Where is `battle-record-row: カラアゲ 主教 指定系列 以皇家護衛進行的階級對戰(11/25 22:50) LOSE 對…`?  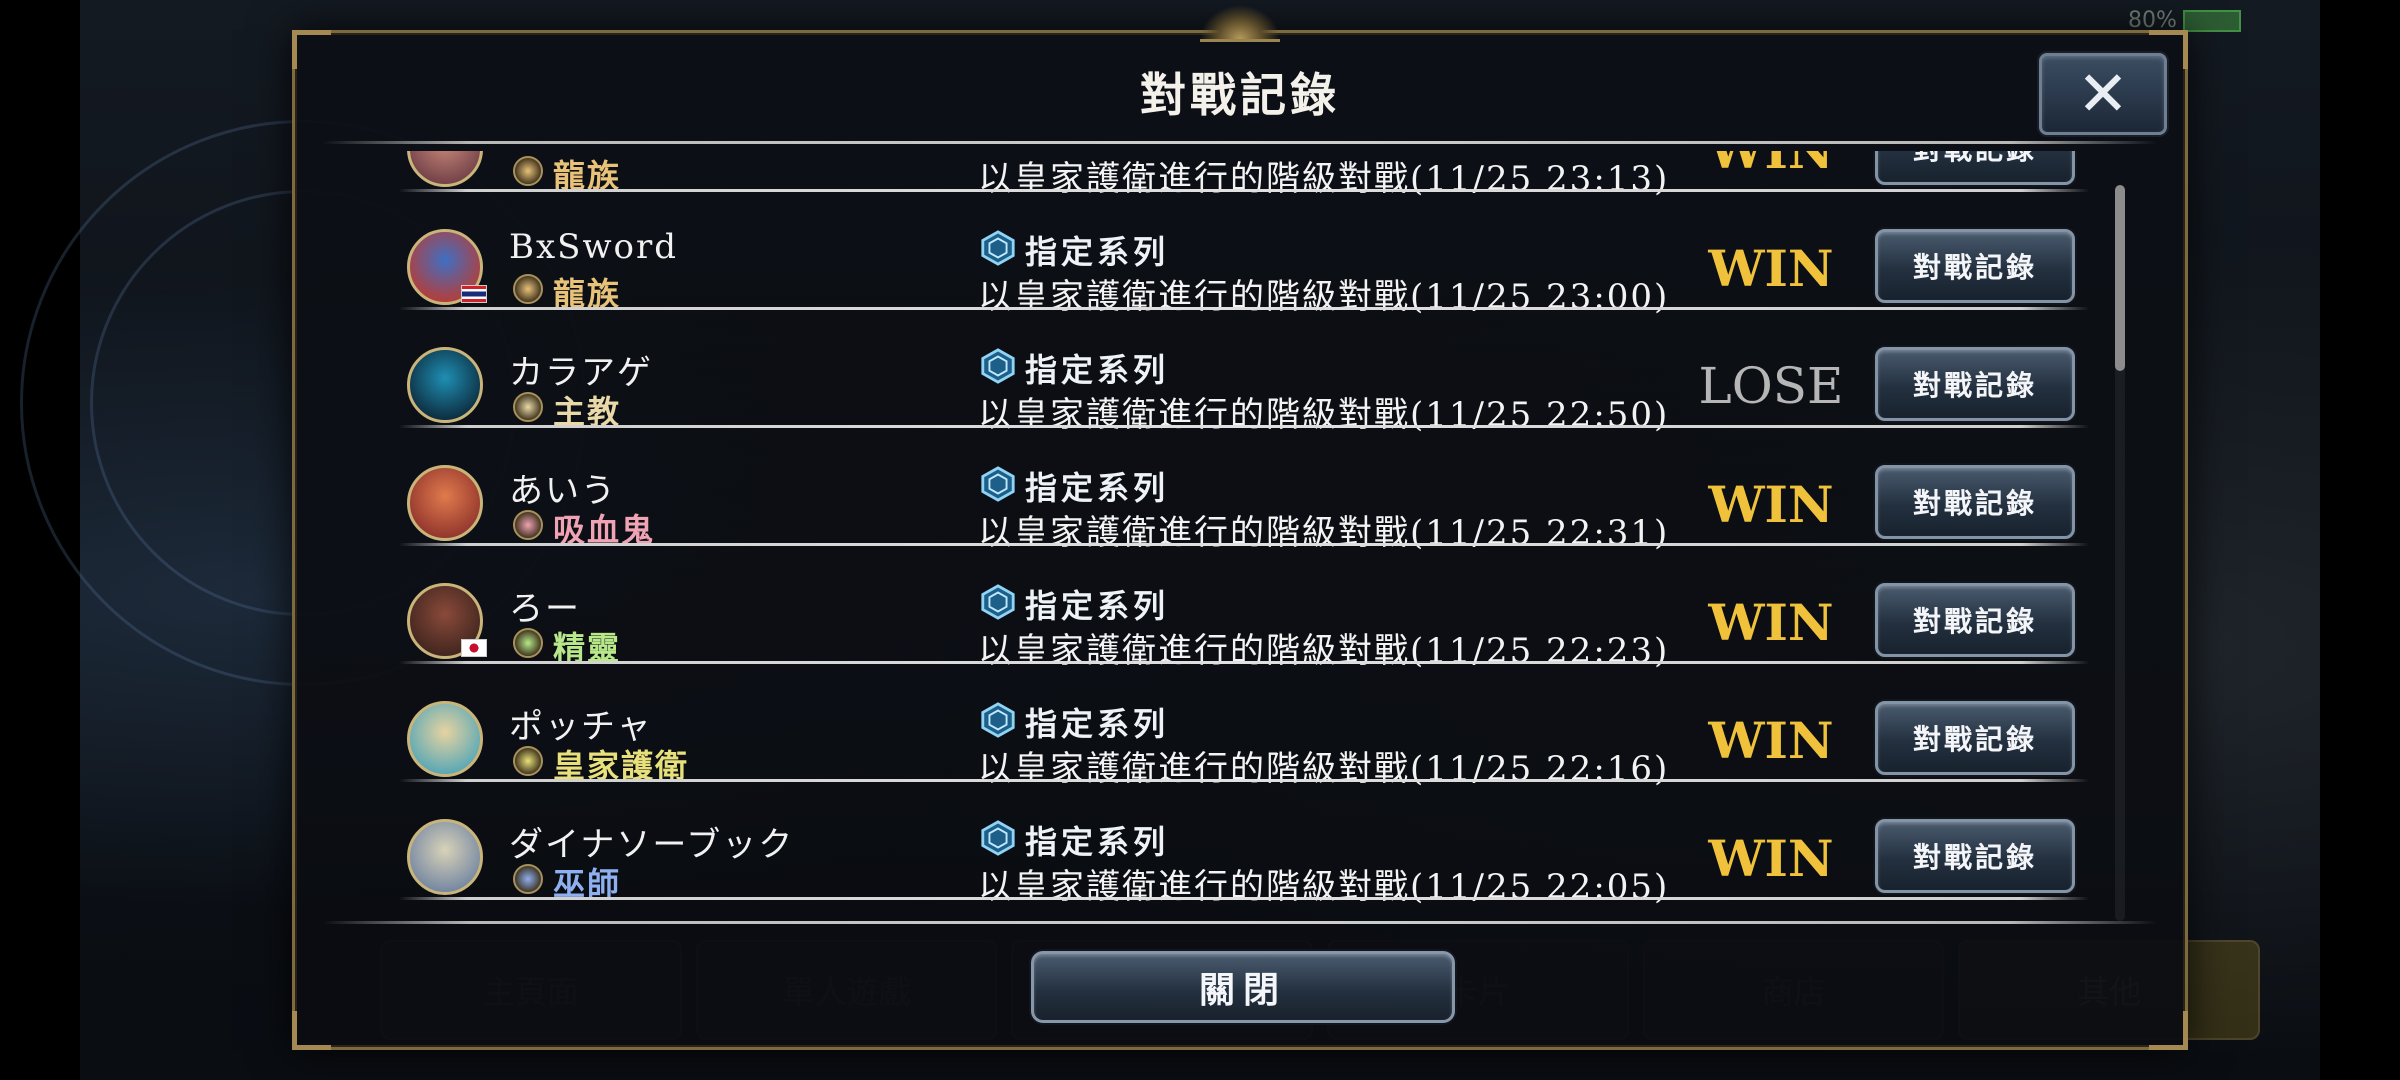
battle-record-row: カラアゲ 主教 指定系列 以皇家護衛進行的階級對戰(11/25 22:50) LOSE 對… is located at coordinates (1243, 375).